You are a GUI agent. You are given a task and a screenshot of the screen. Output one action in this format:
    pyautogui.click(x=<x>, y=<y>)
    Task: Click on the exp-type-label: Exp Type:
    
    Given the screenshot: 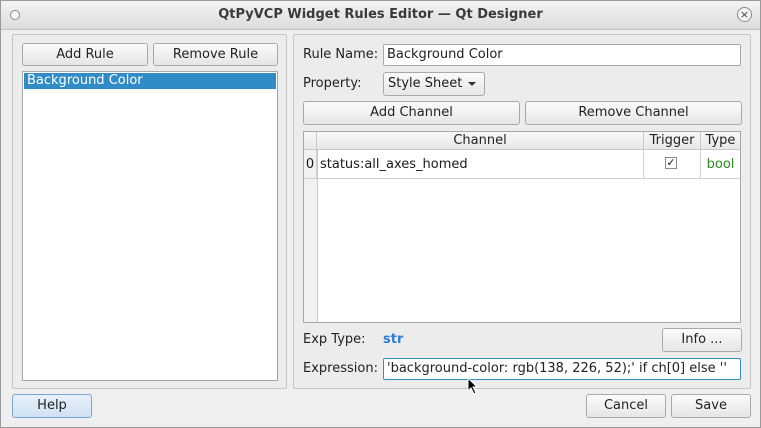 What is the action you would take?
    pyautogui.click(x=334, y=339)
    